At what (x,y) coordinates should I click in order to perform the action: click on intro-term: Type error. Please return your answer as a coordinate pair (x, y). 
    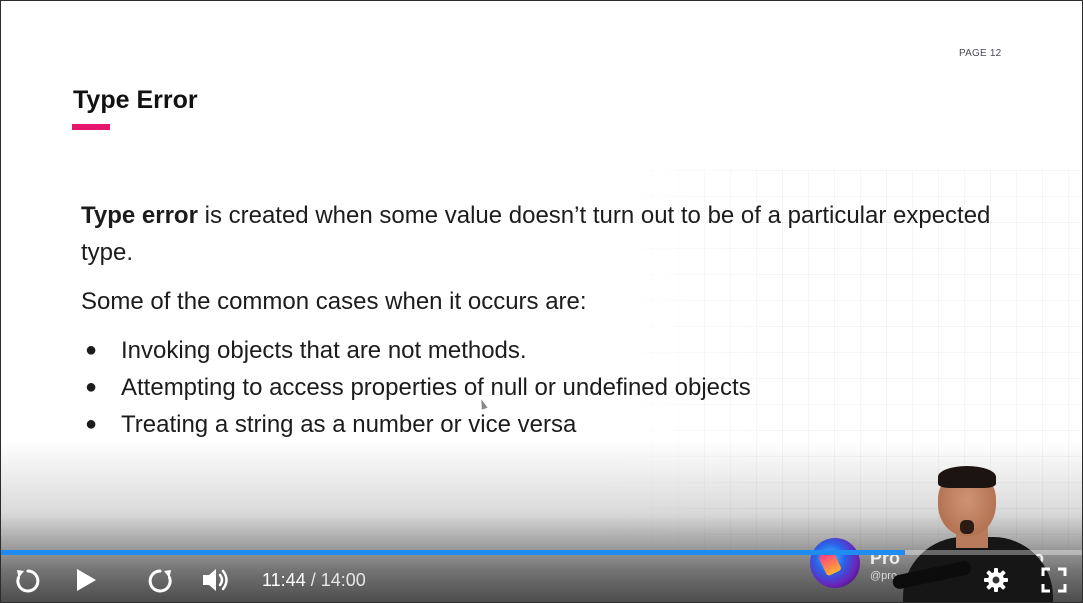
    Looking at the image, I should click on (139, 215).